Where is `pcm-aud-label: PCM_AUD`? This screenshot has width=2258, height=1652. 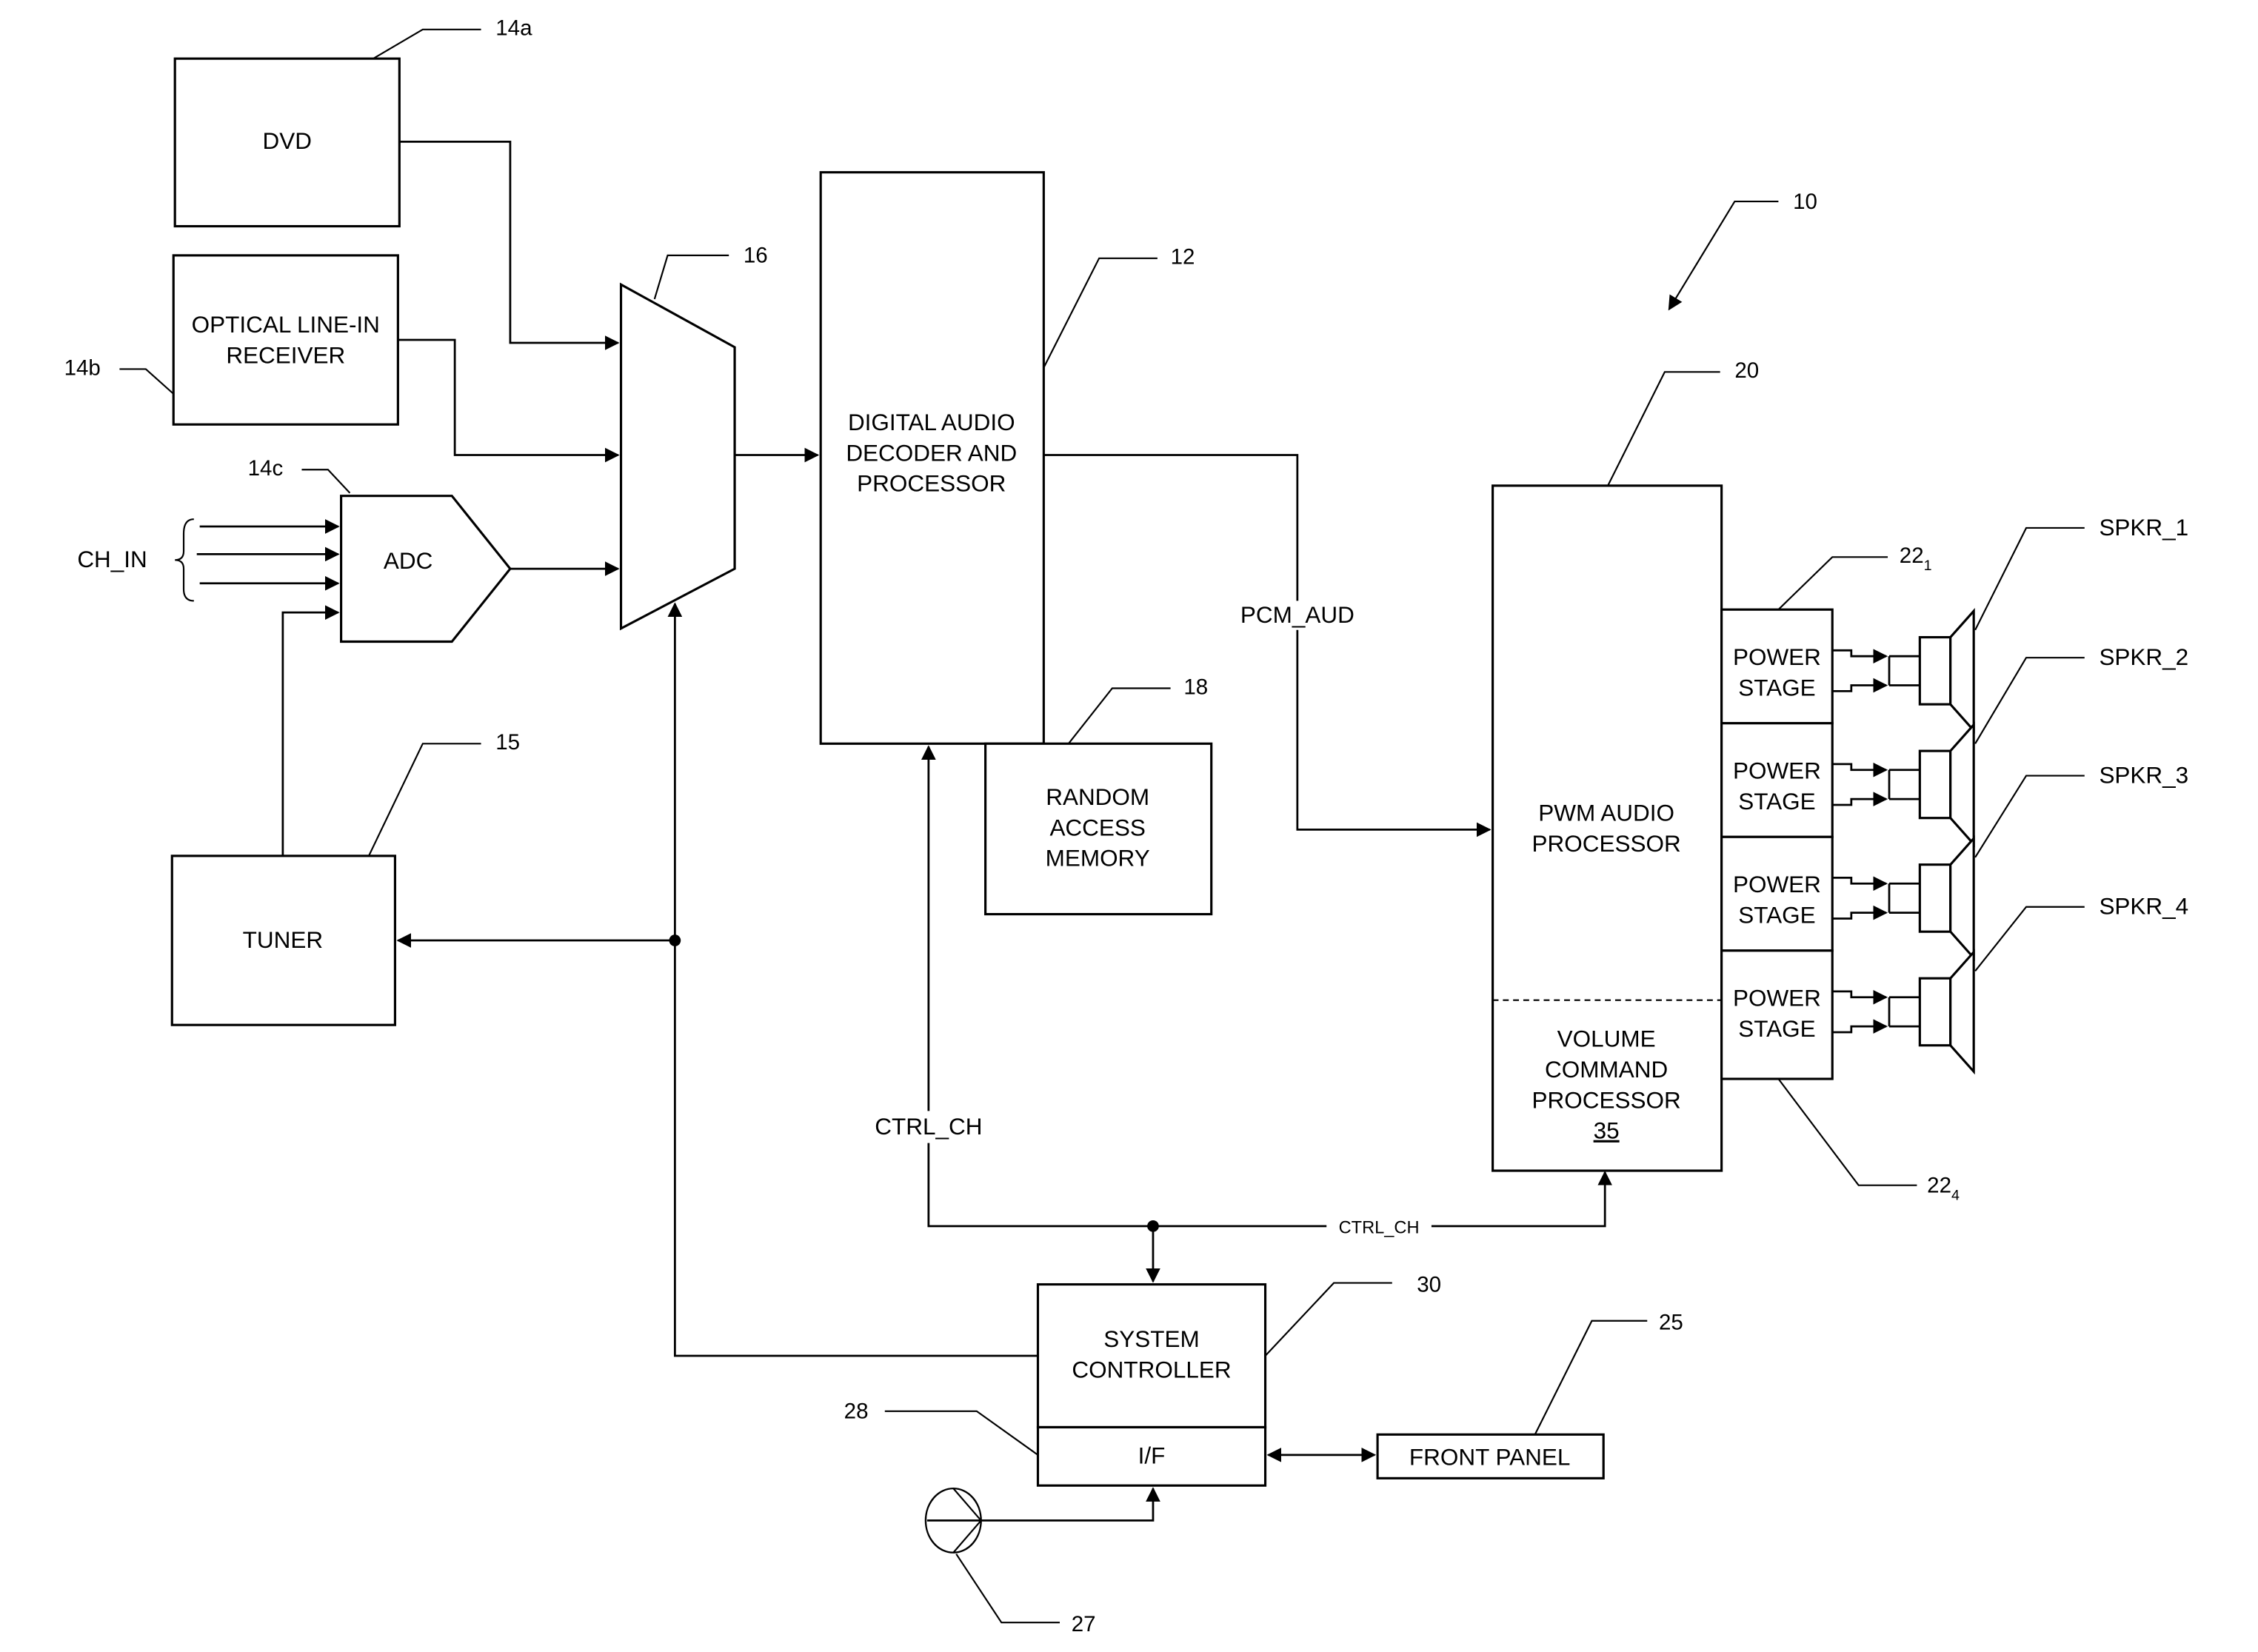 pcm-aud-label: PCM_AUD is located at coordinates (1297, 614).